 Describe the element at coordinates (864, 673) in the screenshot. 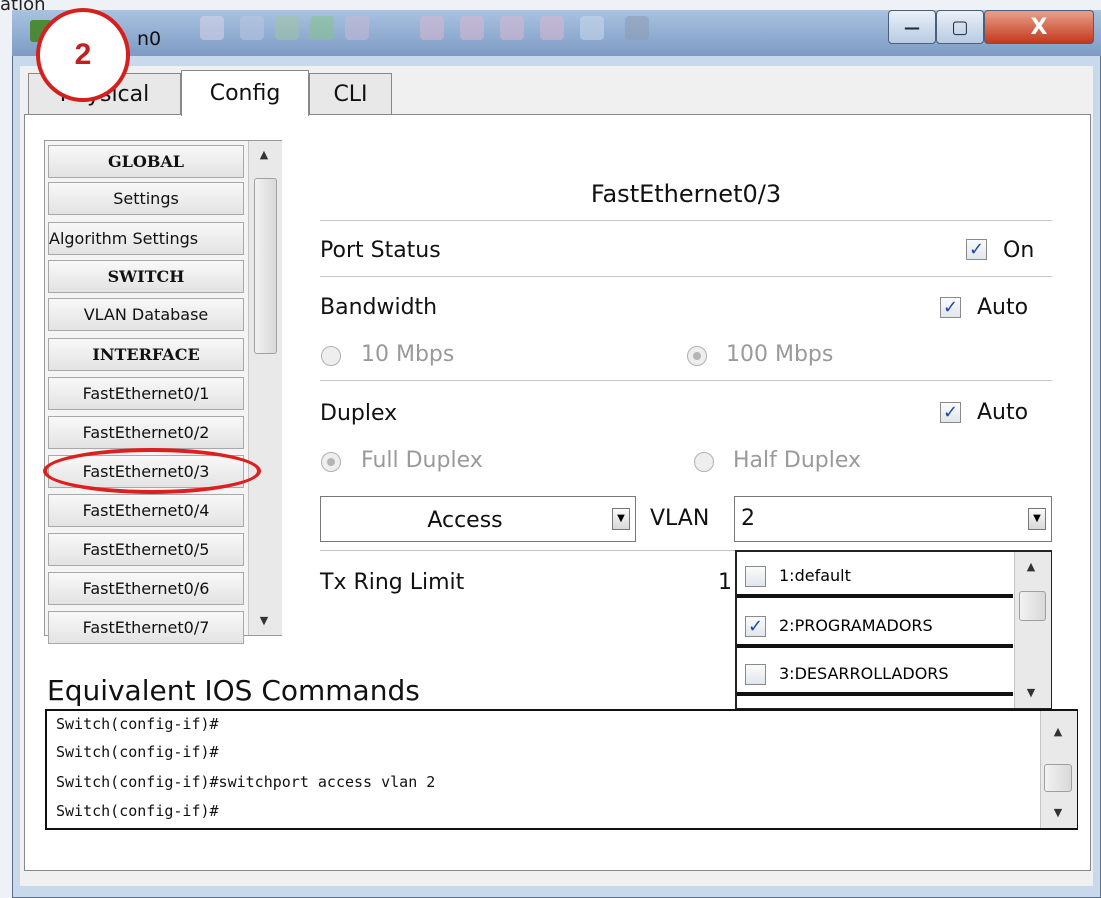

I see `vlan-option-label: 3:DESARROLLADORS` at that location.